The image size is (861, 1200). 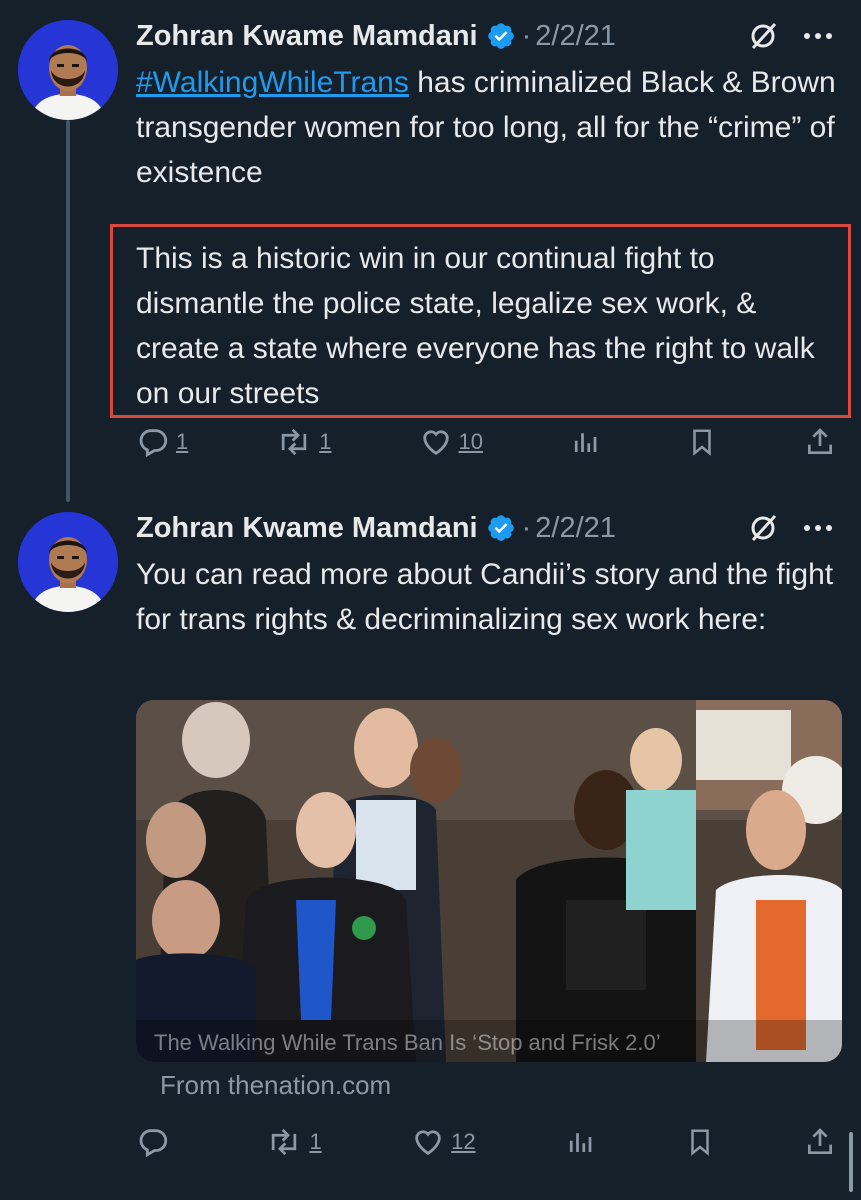 I want to click on tweet-actions: 1 12, so click(x=486, y=1142).